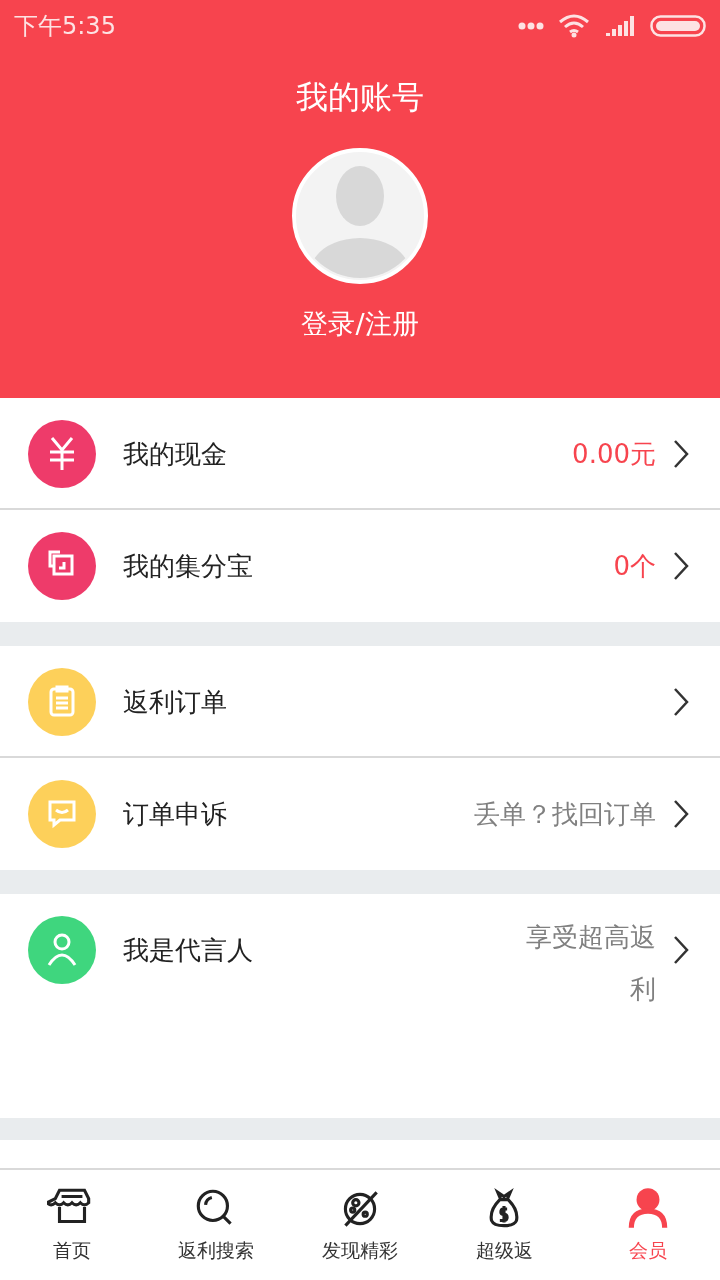 The height and width of the screenshot is (1280, 720). Describe the element at coordinates (574, 26) in the screenshot. I see `wifi-icon` at that location.